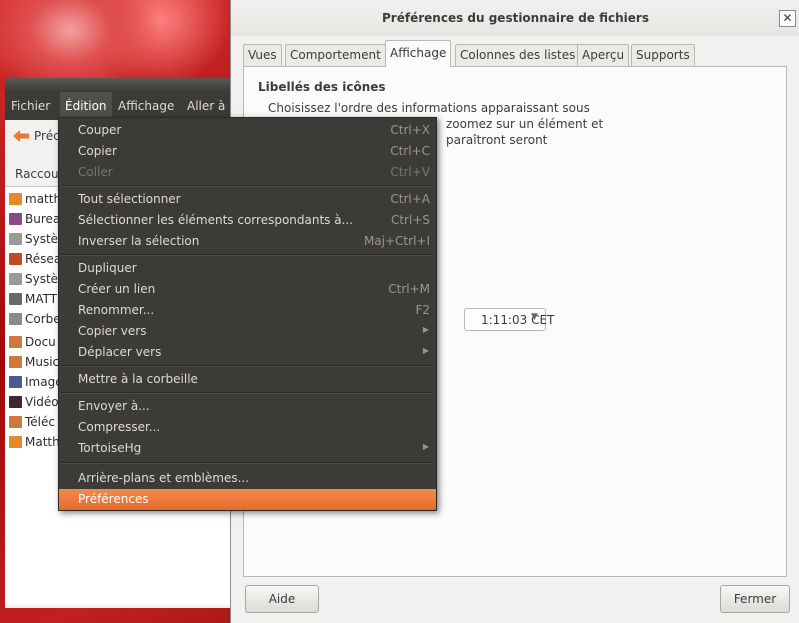 The image size is (799, 623). What do you see at coordinates (410, 172) in the screenshot?
I see `menu-item-shortcut: Ctrl+V` at bounding box center [410, 172].